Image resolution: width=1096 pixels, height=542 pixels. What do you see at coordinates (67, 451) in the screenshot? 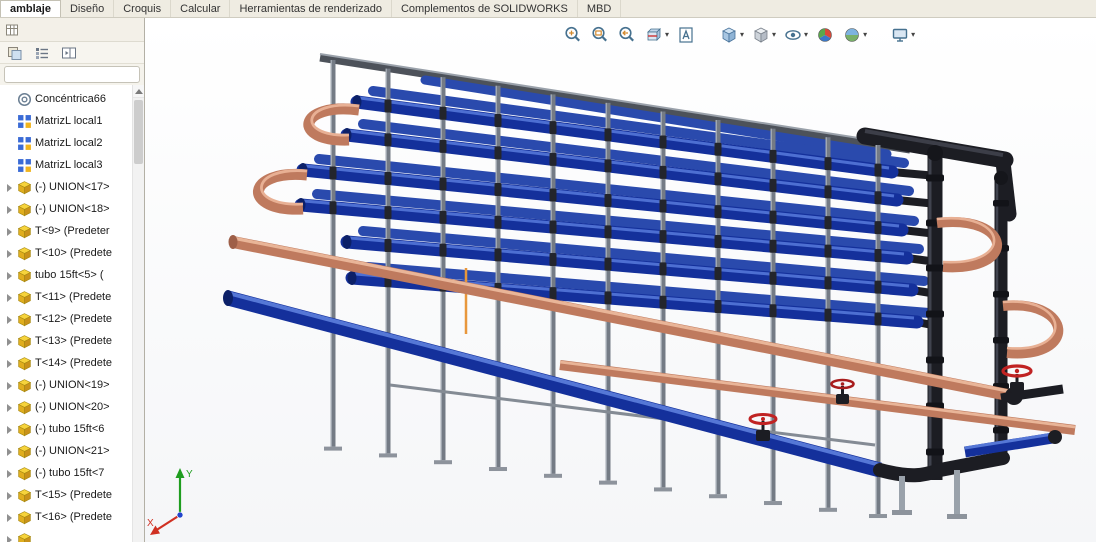
I see `tree-item: (-) UNION<21>` at bounding box center [67, 451].